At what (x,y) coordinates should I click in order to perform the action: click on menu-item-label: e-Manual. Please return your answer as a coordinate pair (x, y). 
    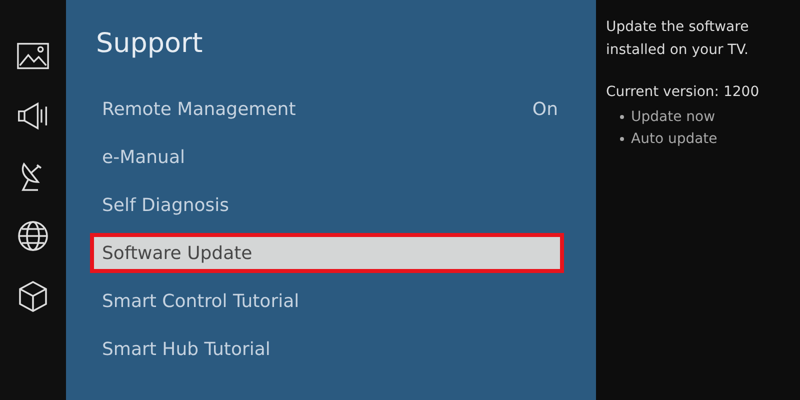
    Looking at the image, I should click on (143, 157).